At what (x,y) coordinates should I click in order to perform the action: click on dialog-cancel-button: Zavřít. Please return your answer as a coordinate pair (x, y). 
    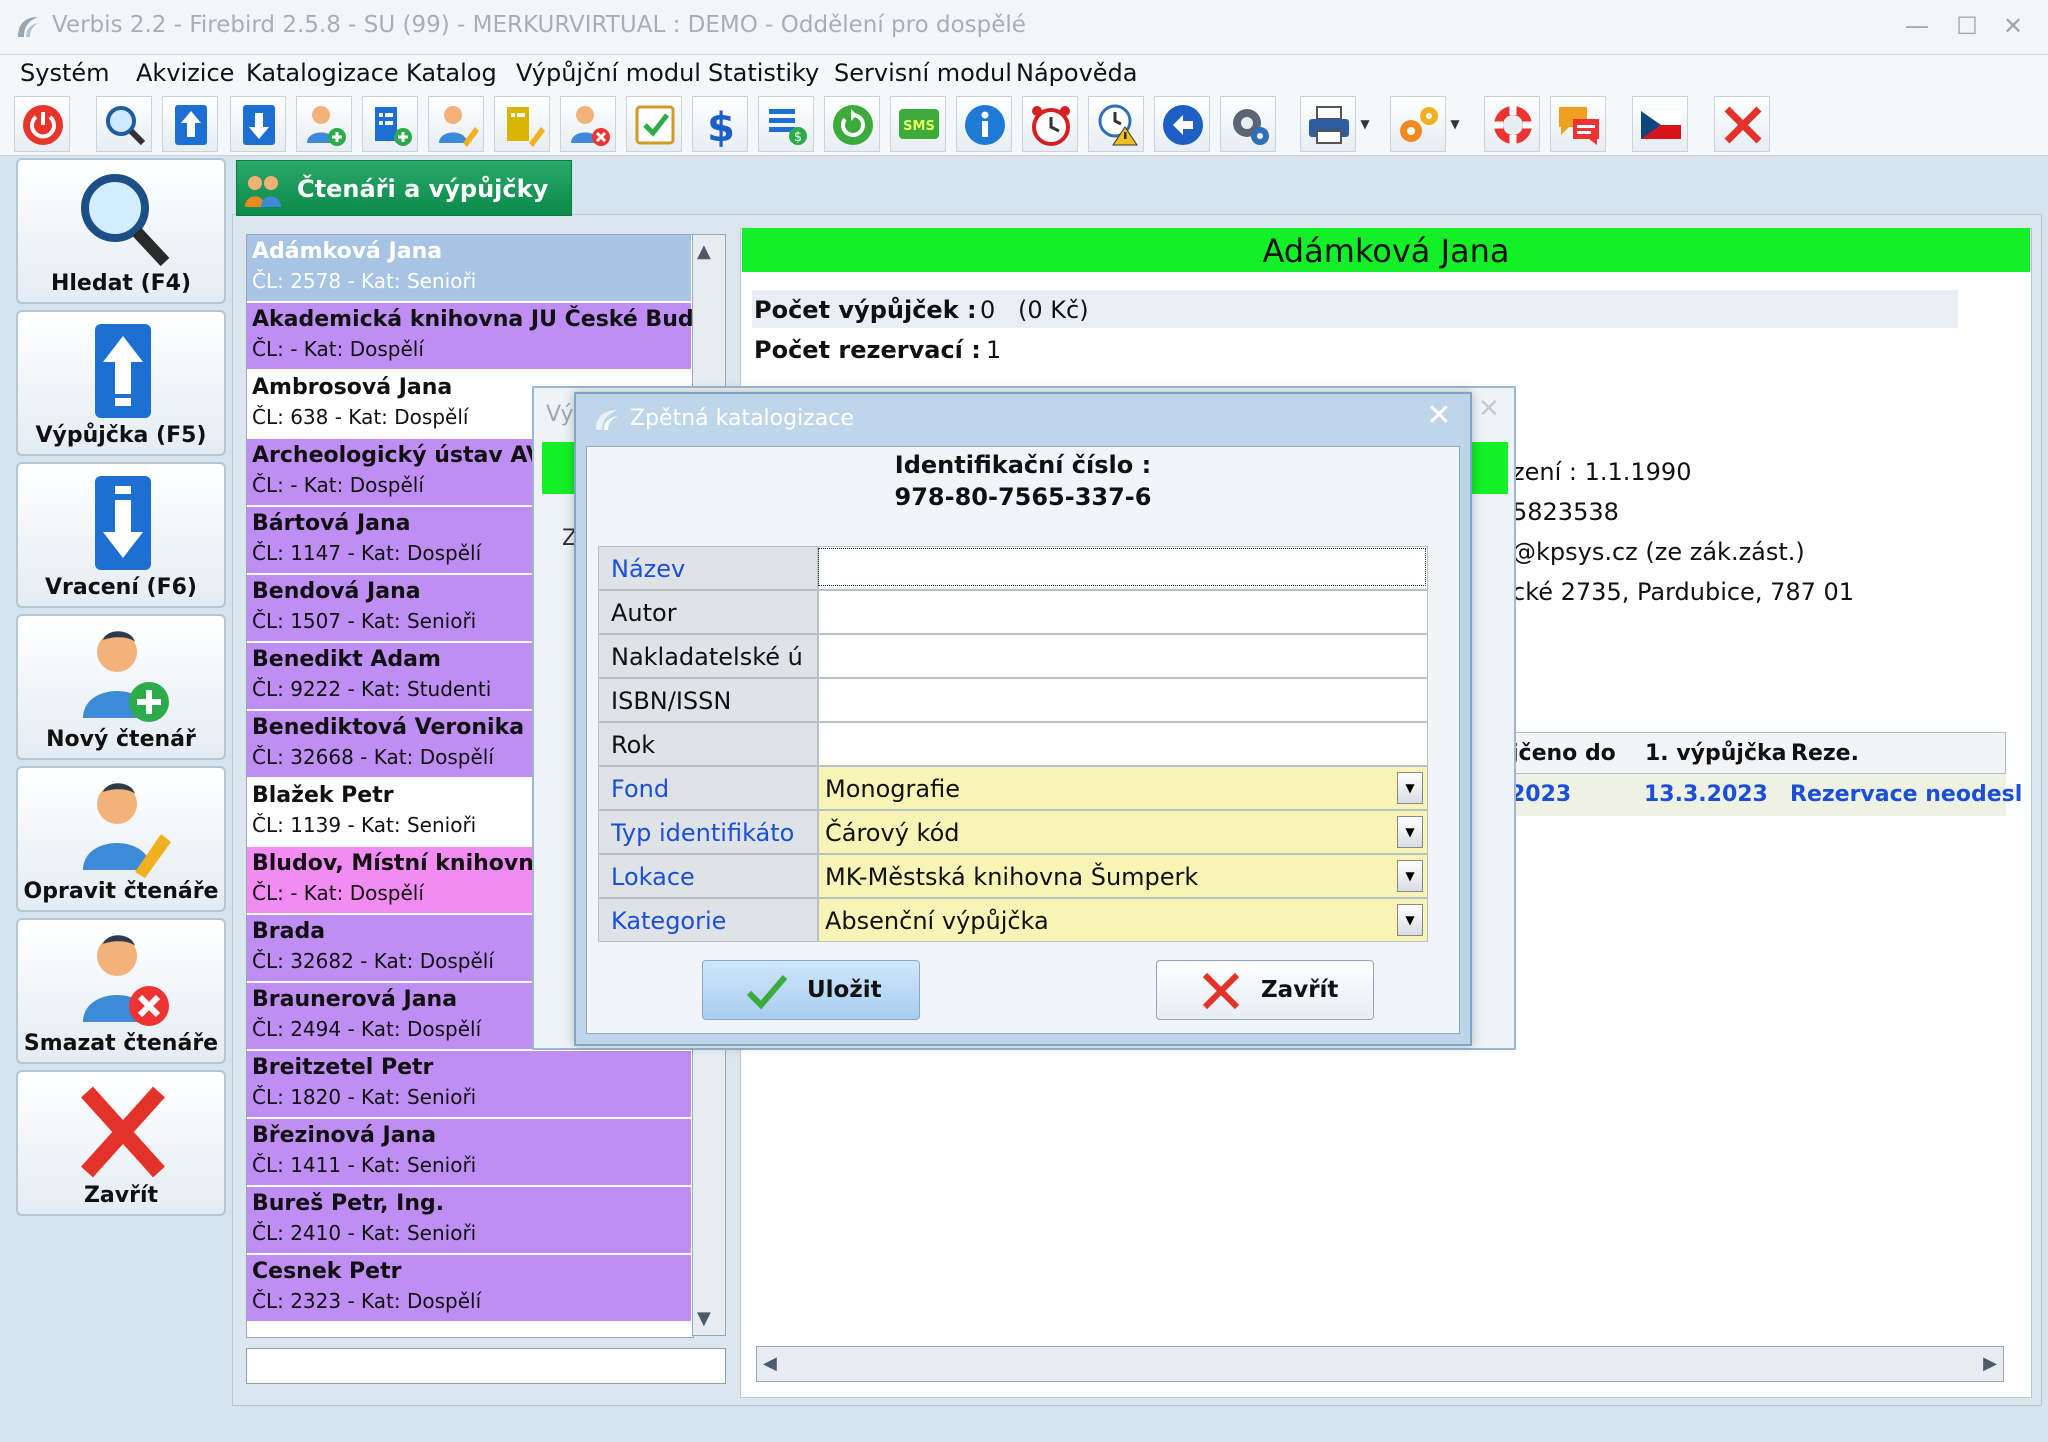
    Looking at the image, I should click on (1265, 990).